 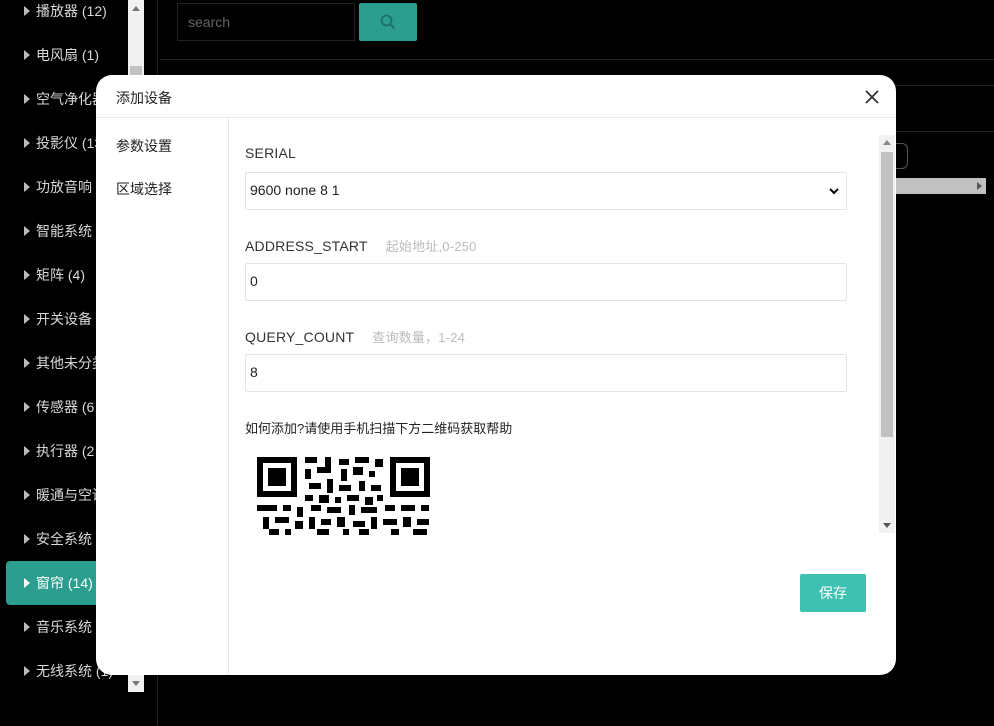 I want to click on address-start-hint: 起始地址,0-250, so click(x=431, y=246).